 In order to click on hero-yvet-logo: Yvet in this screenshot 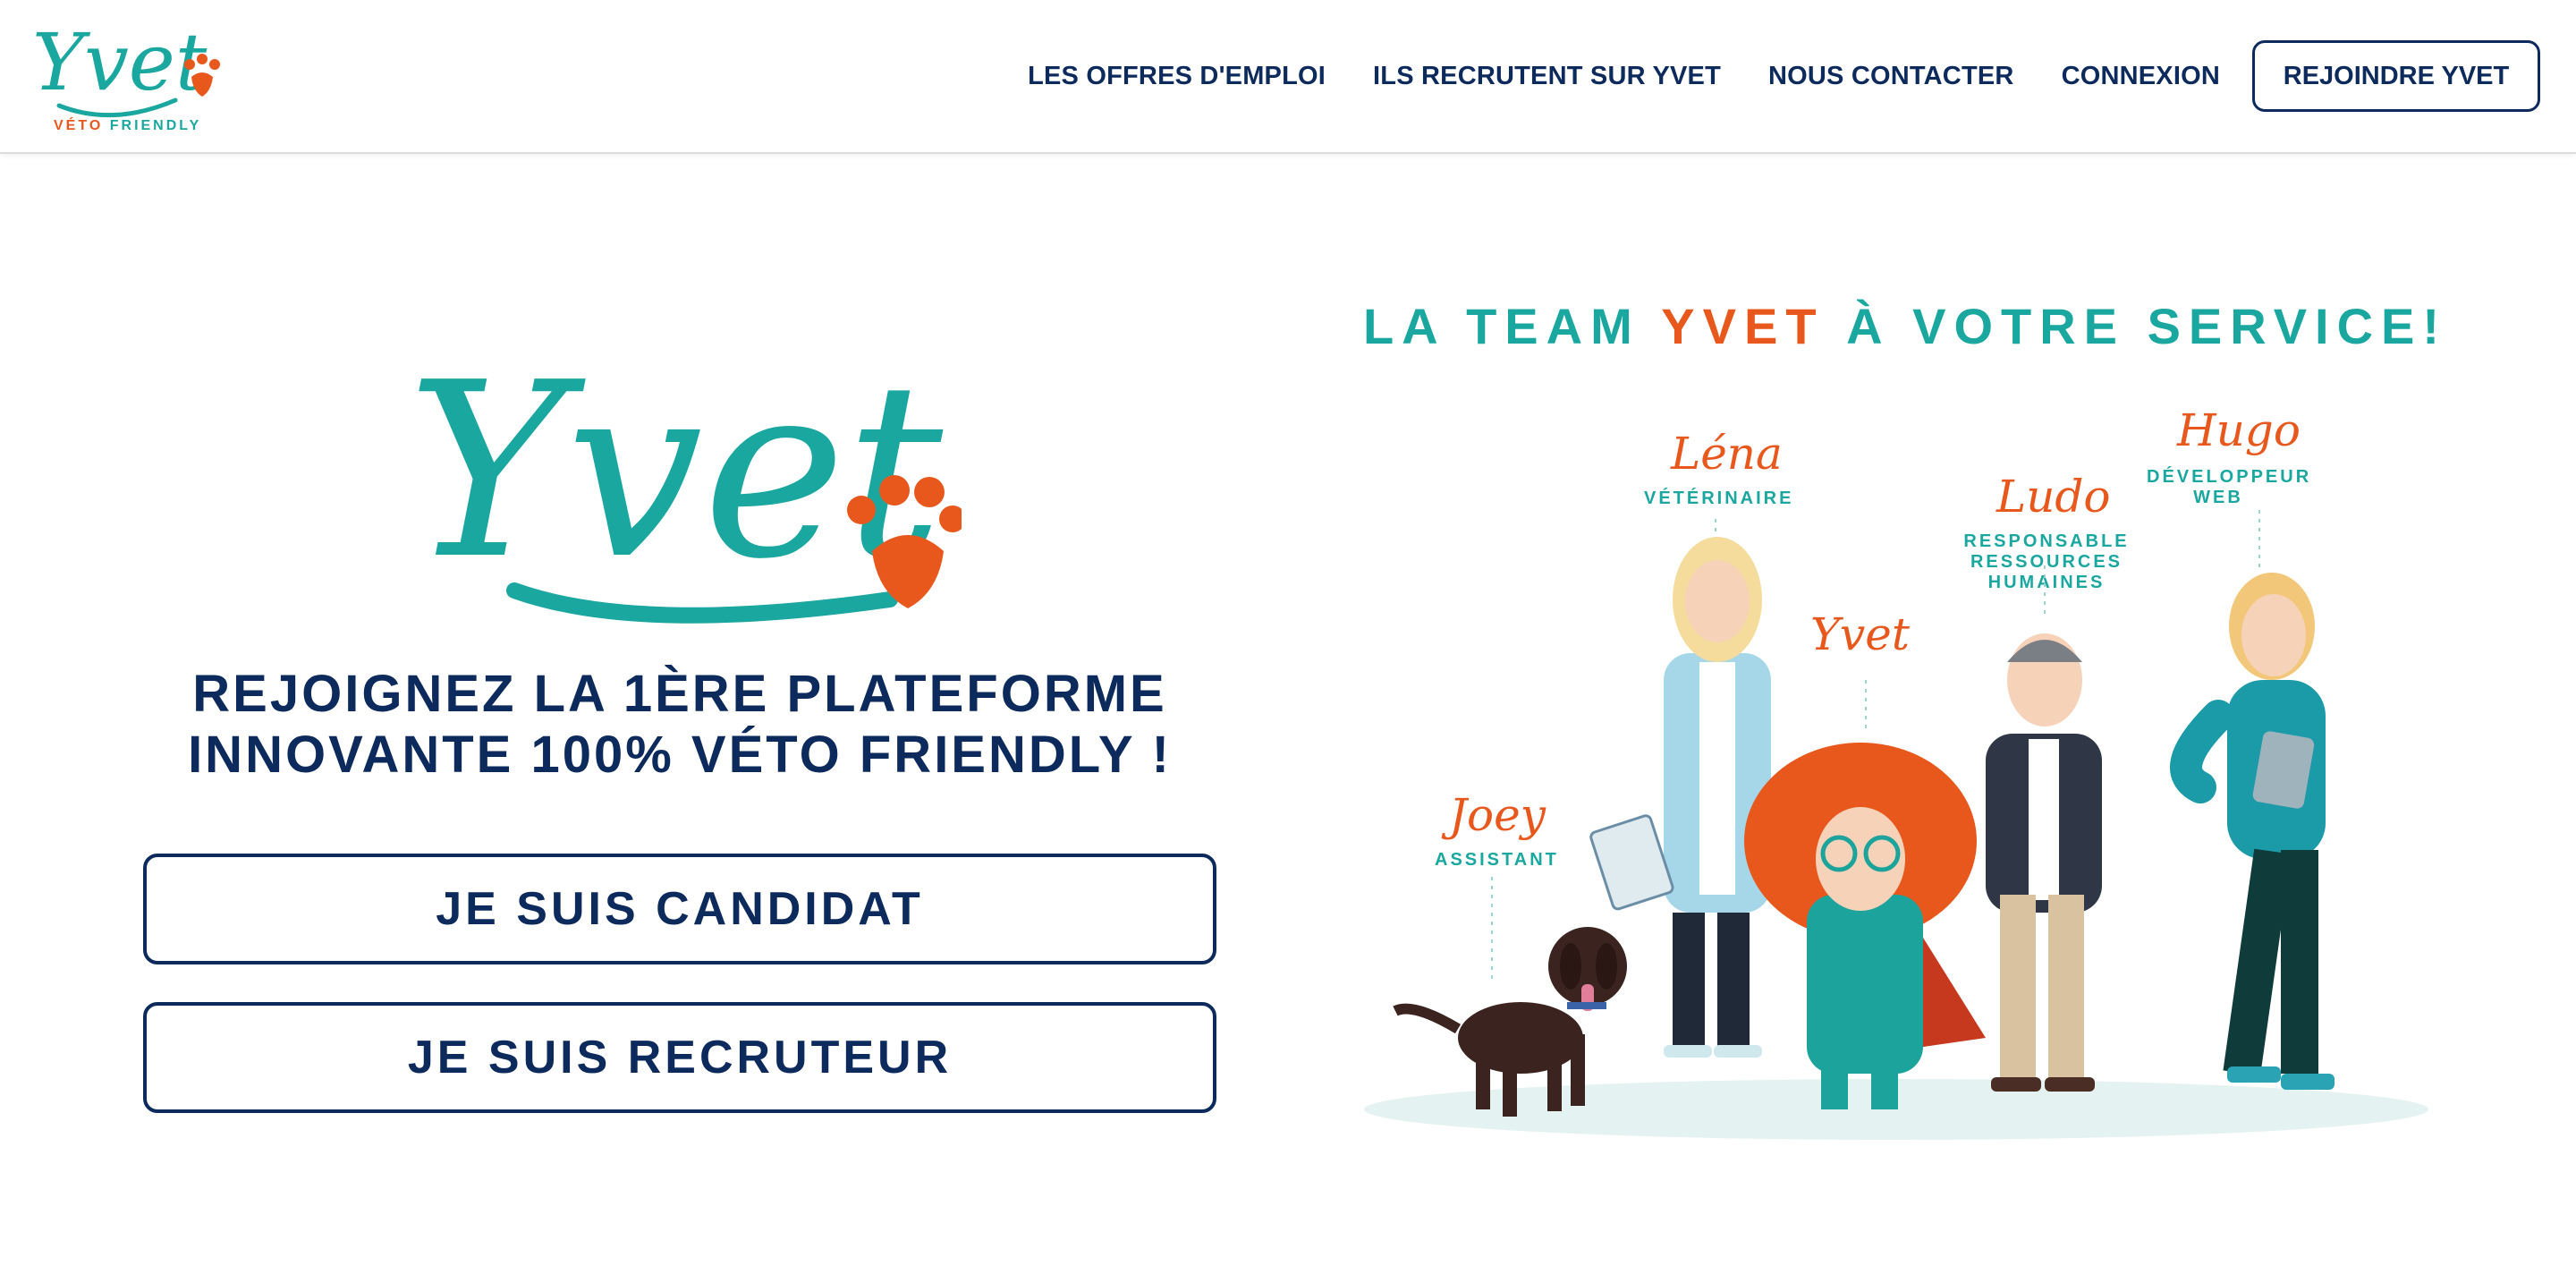, I will do `click(684, 482)`.